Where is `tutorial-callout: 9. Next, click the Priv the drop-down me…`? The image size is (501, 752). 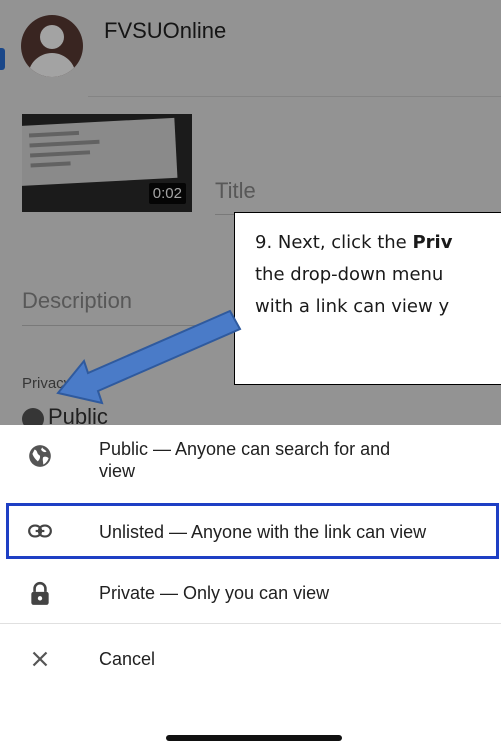 tutorial-callout: 9. Next, click the Priv the drop-down me… is located at coordinates (367, 298).